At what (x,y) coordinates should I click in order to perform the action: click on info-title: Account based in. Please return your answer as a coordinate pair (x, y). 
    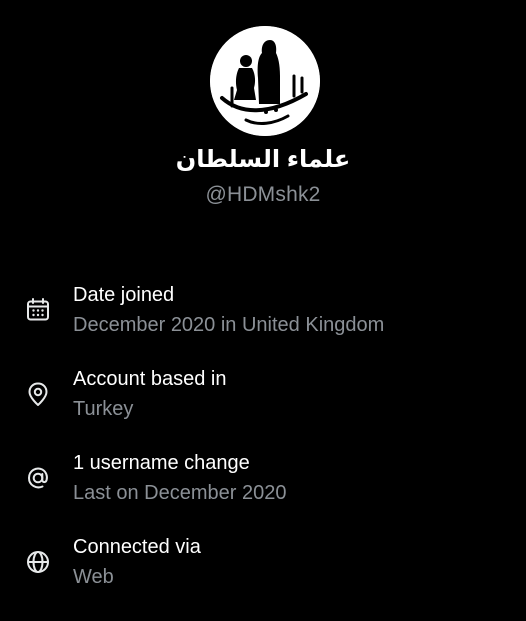
    Looking at the image, I should click on (150, 379).